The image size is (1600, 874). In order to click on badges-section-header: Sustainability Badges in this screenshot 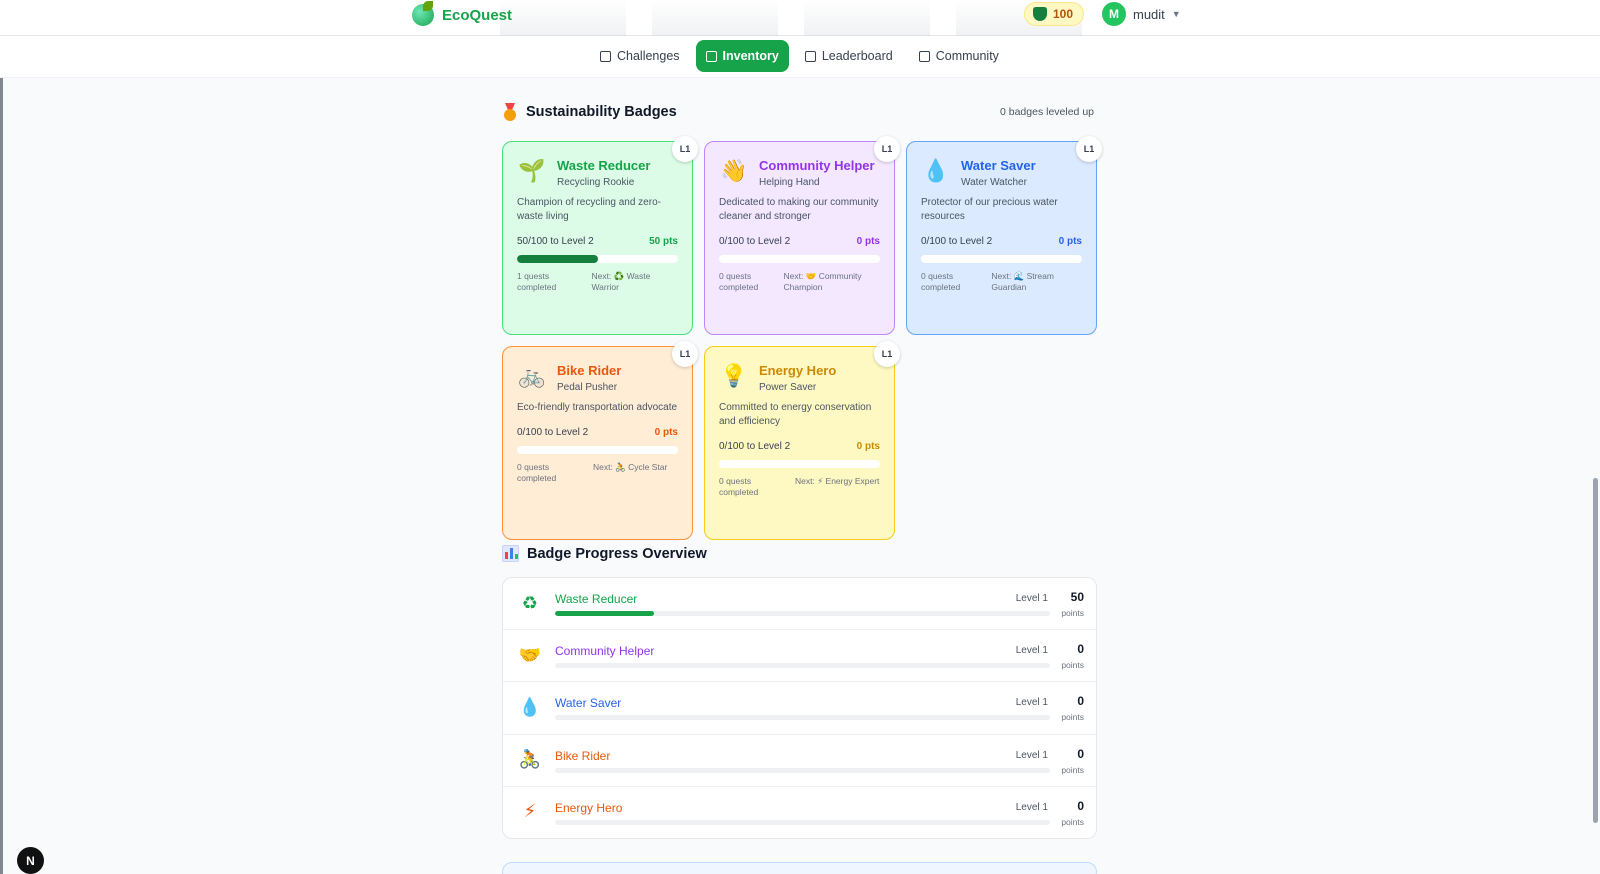, I will do `click(589, 112)`.